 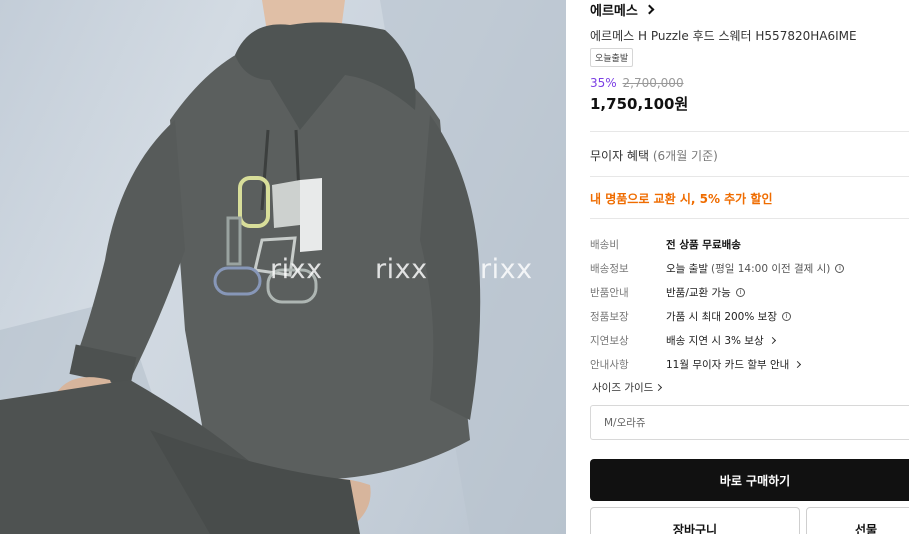 What do you see at coordinates (698, 292) in the screenshot?
I see `info-value: 반품/교환 가능` at bounding box center [698, 292].